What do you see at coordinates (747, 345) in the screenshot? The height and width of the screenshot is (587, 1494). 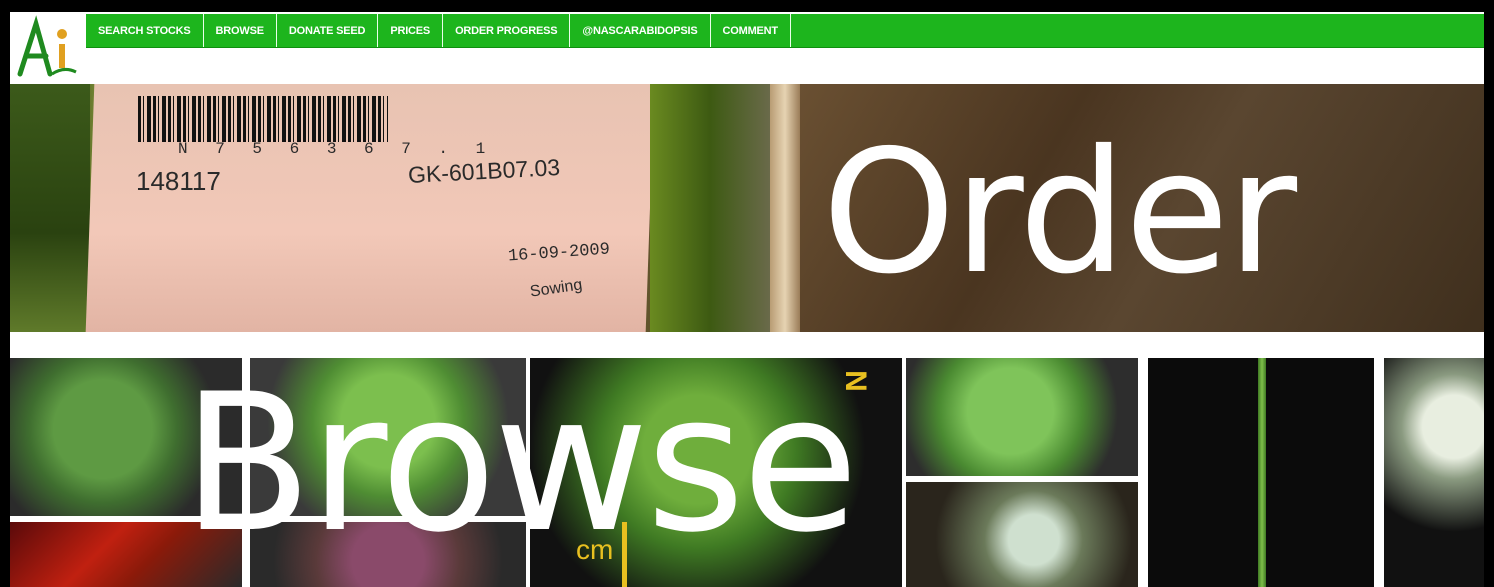 I see `banner-divider` at bounding box center [747, 345].